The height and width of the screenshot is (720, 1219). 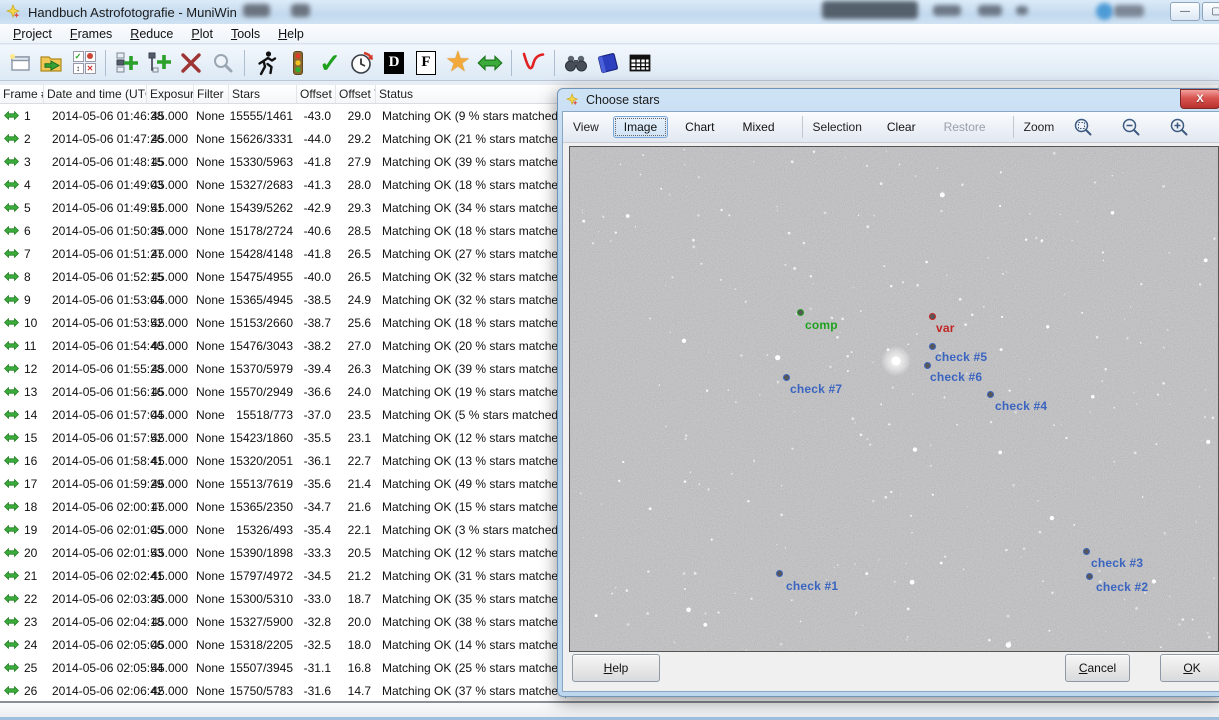 What do you see at coordinates (609, 710) in the screenshot?
I see `horizontal-scrollbar` at bounding box center [609, 710].